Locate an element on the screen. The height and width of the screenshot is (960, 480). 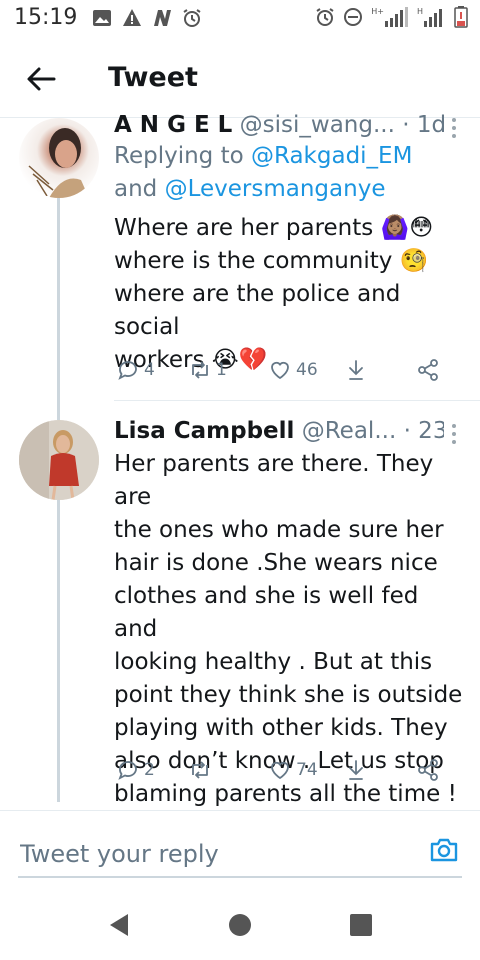
nav-home-icon is located at coordinates (240, 925).